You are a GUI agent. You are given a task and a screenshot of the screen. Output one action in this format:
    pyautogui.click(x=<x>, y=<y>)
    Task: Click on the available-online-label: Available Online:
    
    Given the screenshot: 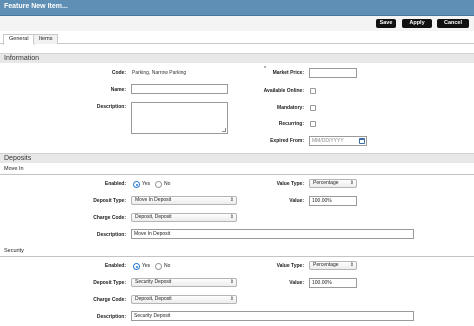 What is the action you would take?
    pyautogui.click(x=283, y=91)
    